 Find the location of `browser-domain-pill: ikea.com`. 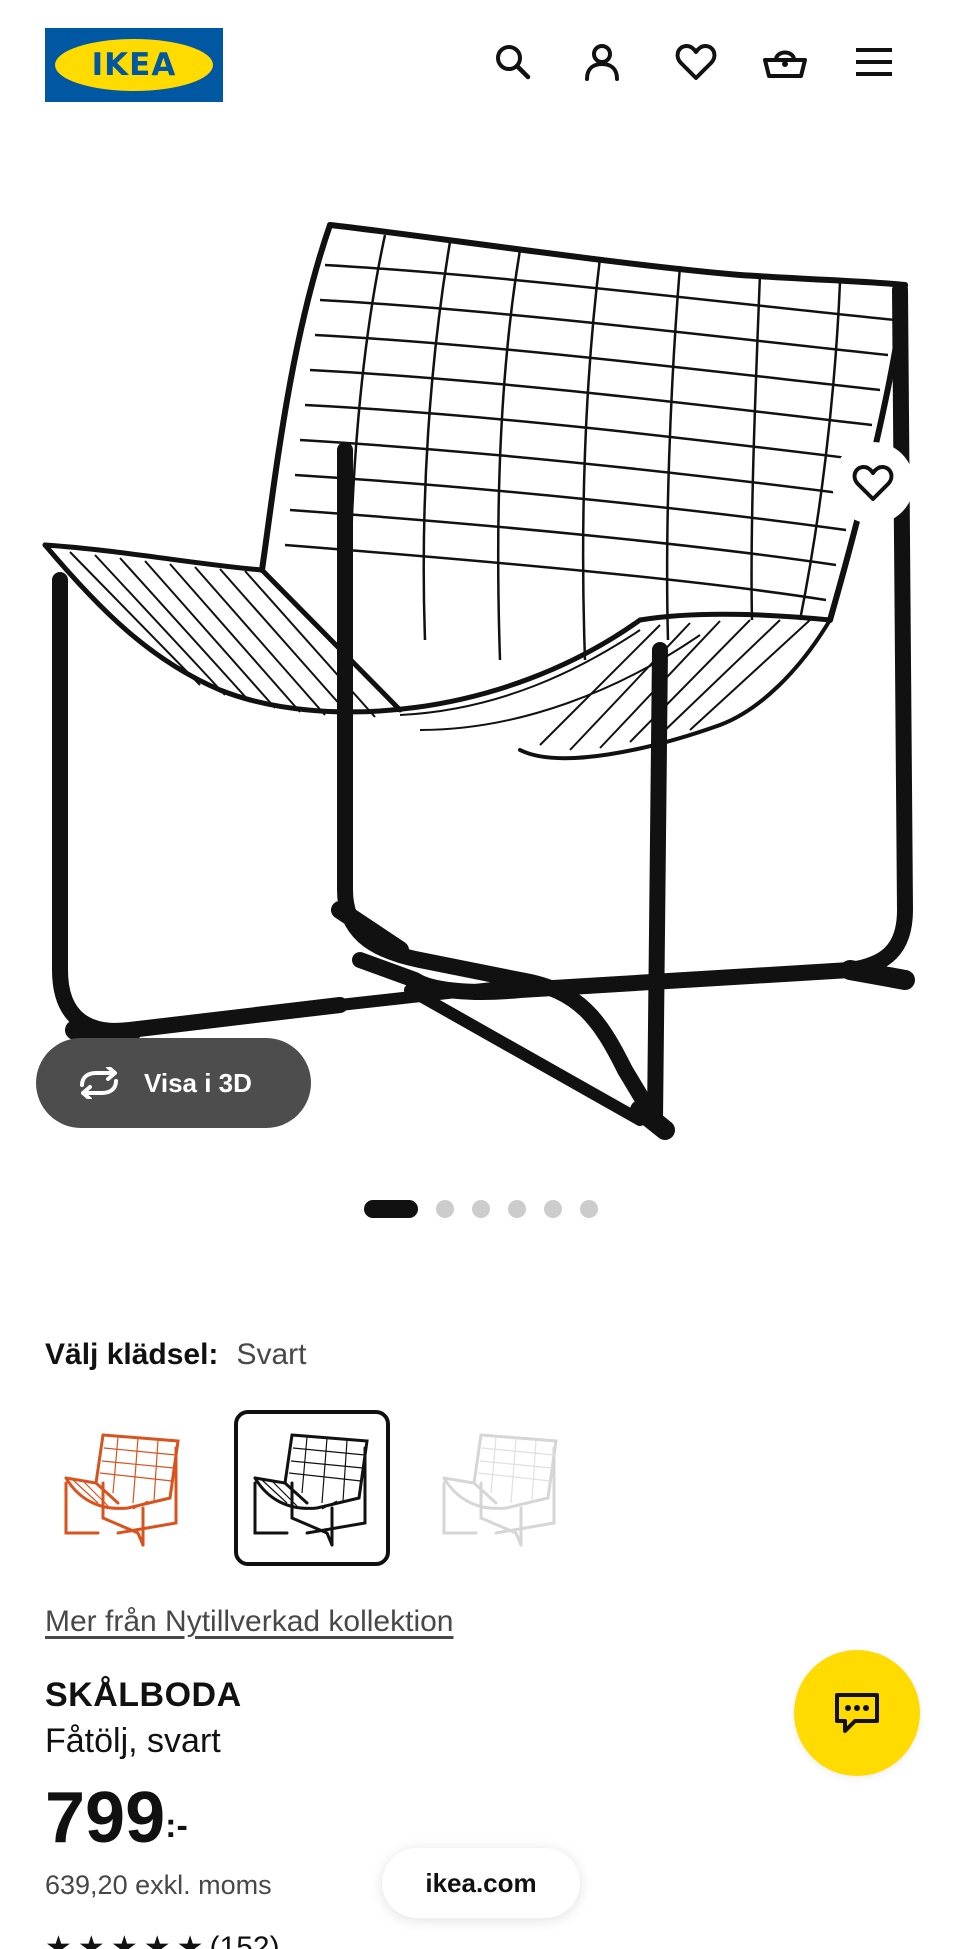

browser-domain-pill: ikea.com is located at coordinates (481, 1883).